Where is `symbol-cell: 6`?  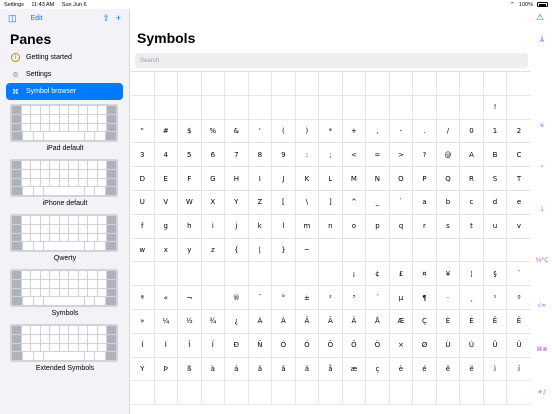
symbol-cell: 6 is located at coordinates (214, 155).